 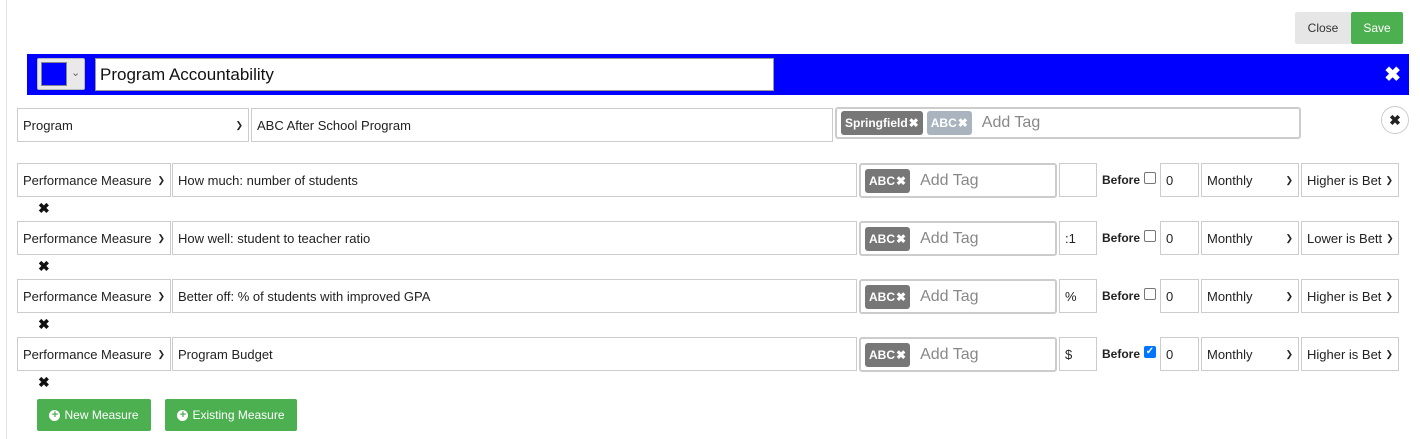 What do you see at coordinates (1068, 123) in the screenshot?
I see `program-tag-input: Springfield ✖ ABC ✖ Add Tag` at bounding box center [1068, 123].